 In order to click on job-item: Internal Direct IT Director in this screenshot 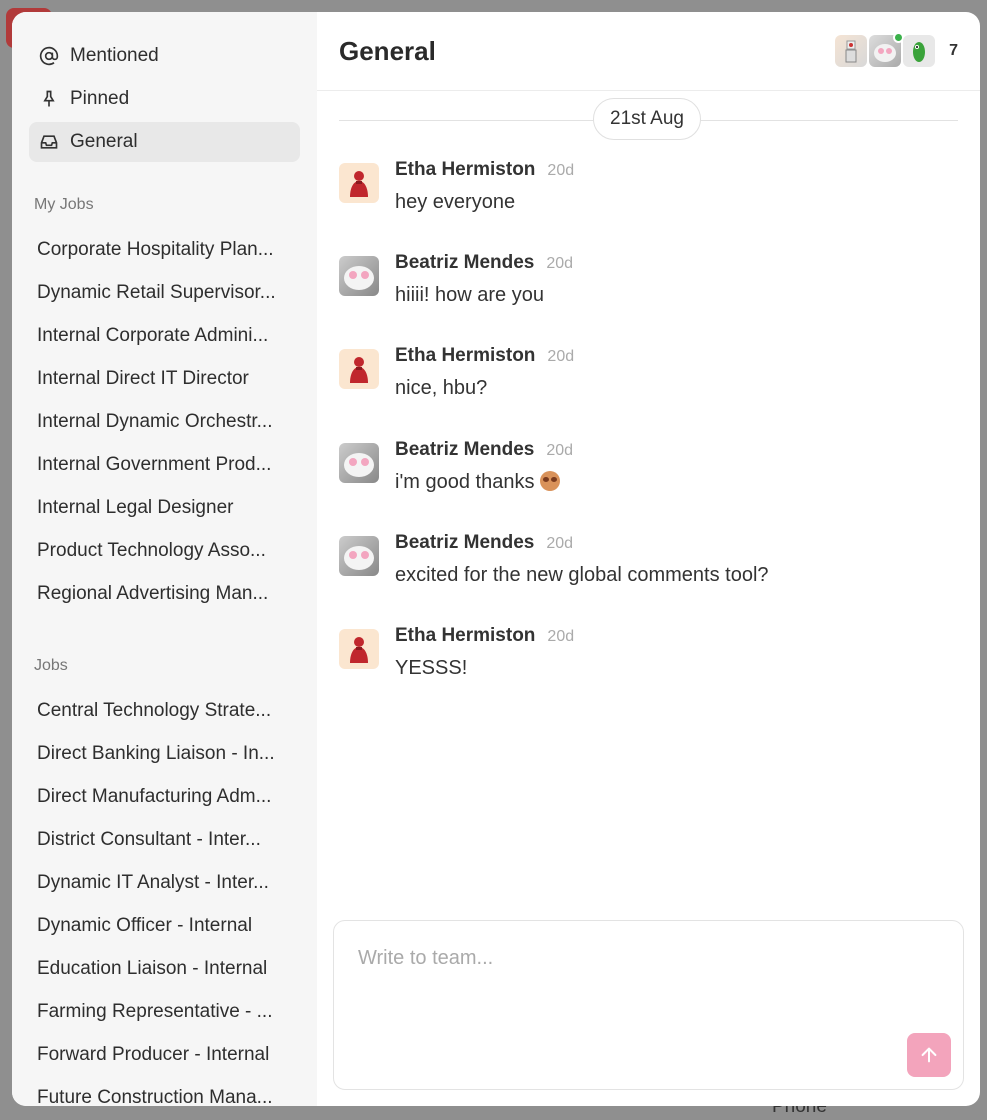, I will do `click(160, 378)`.